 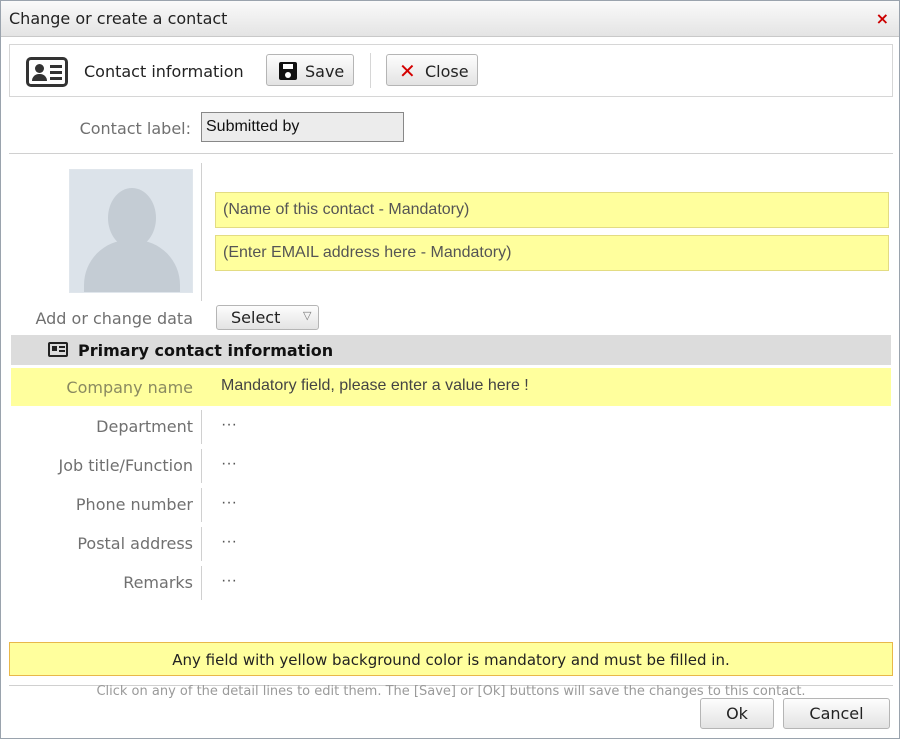 What do you see at coordinates (144, 426) in the screenshot?
I see `row-label: Department` at bounding box center [144, 426].